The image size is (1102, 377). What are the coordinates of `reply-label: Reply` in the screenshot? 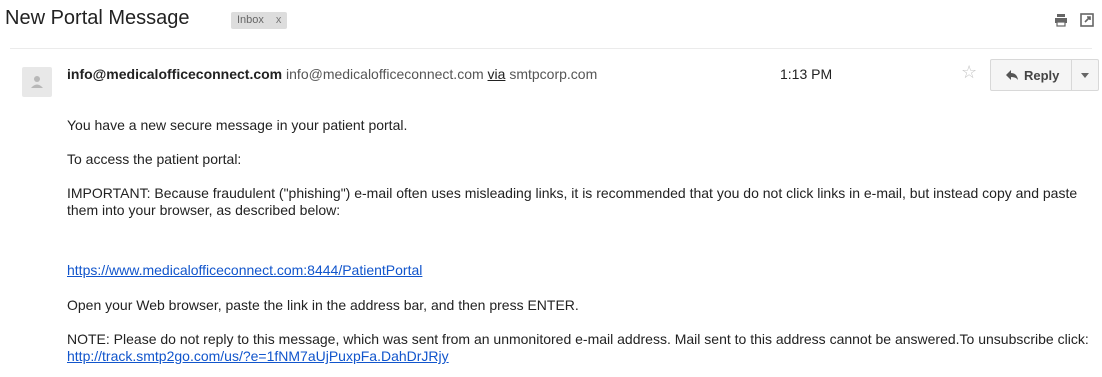 It's located at (1042, 75).